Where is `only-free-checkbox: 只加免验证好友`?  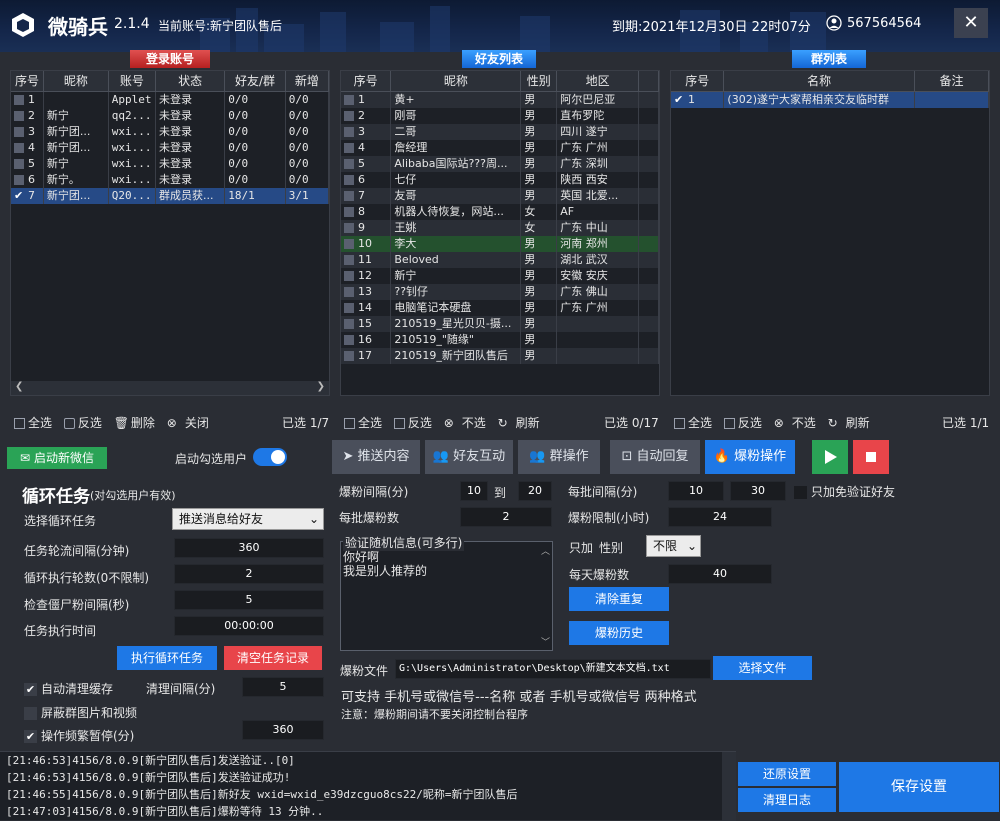
only-free-checkbox: 只加免验证好友 is located at coordinates (844, 491).